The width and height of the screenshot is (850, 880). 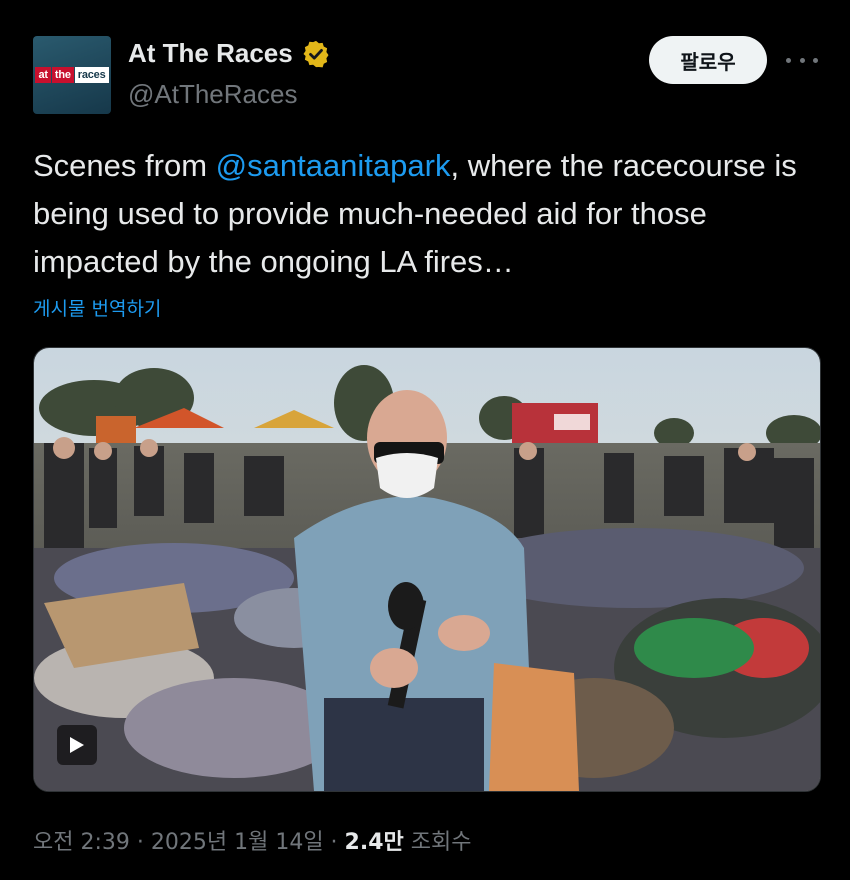 I want to click on at-the-races-logo: at the races, so click(x=72, y=75).